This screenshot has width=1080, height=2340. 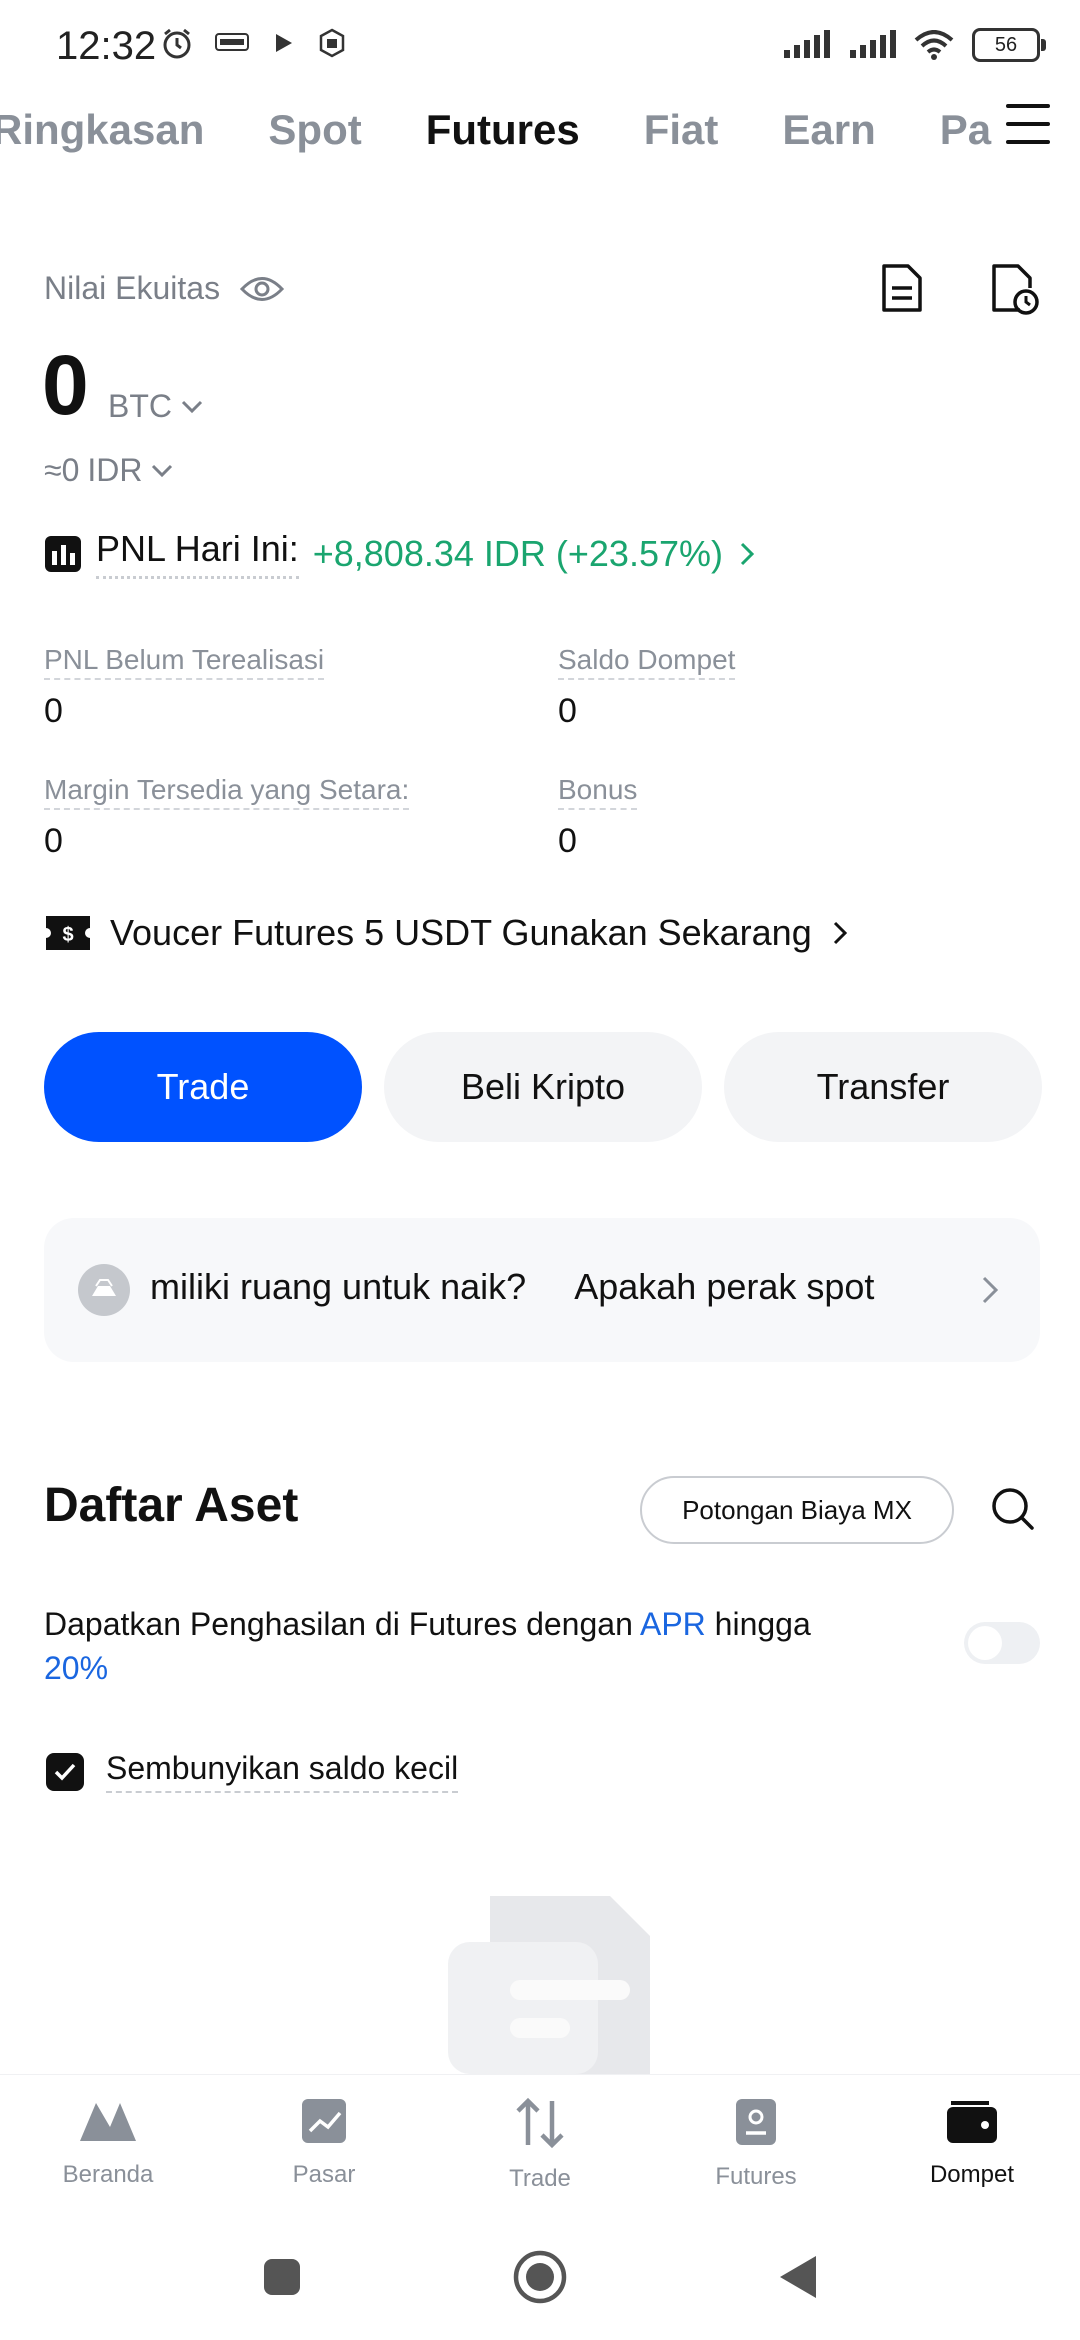 What do you see at coordinates (673, 1624) in the screenshot?
I see `apr-link: APR` at bounding box center [673, 1624].